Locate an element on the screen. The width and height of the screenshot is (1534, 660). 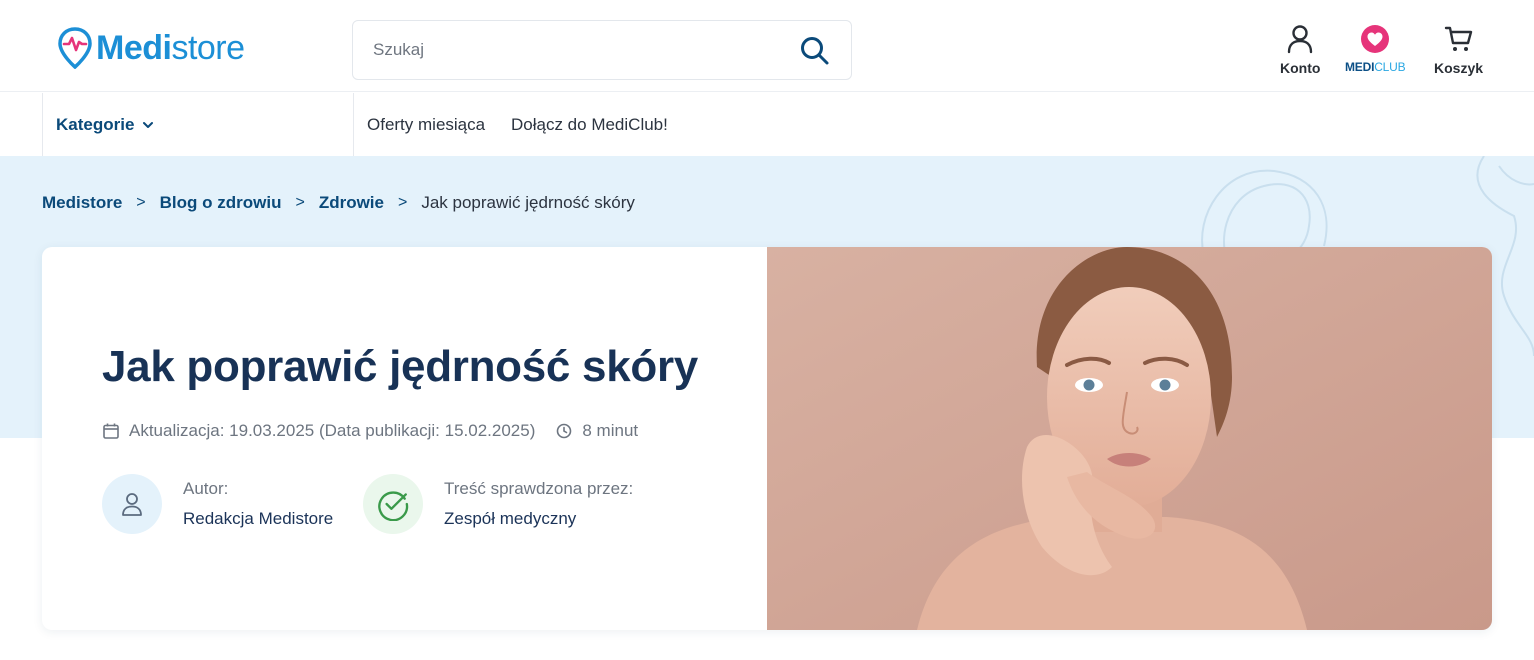
account-button: Konto is located at coordinates (1300, 50).